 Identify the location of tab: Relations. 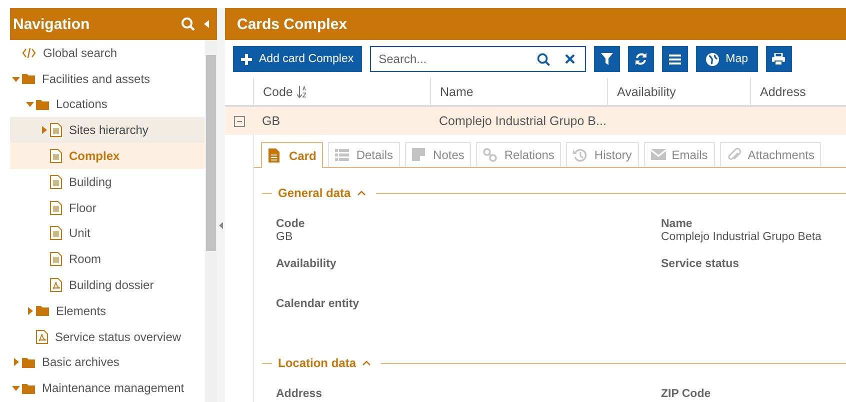
(519, 154).